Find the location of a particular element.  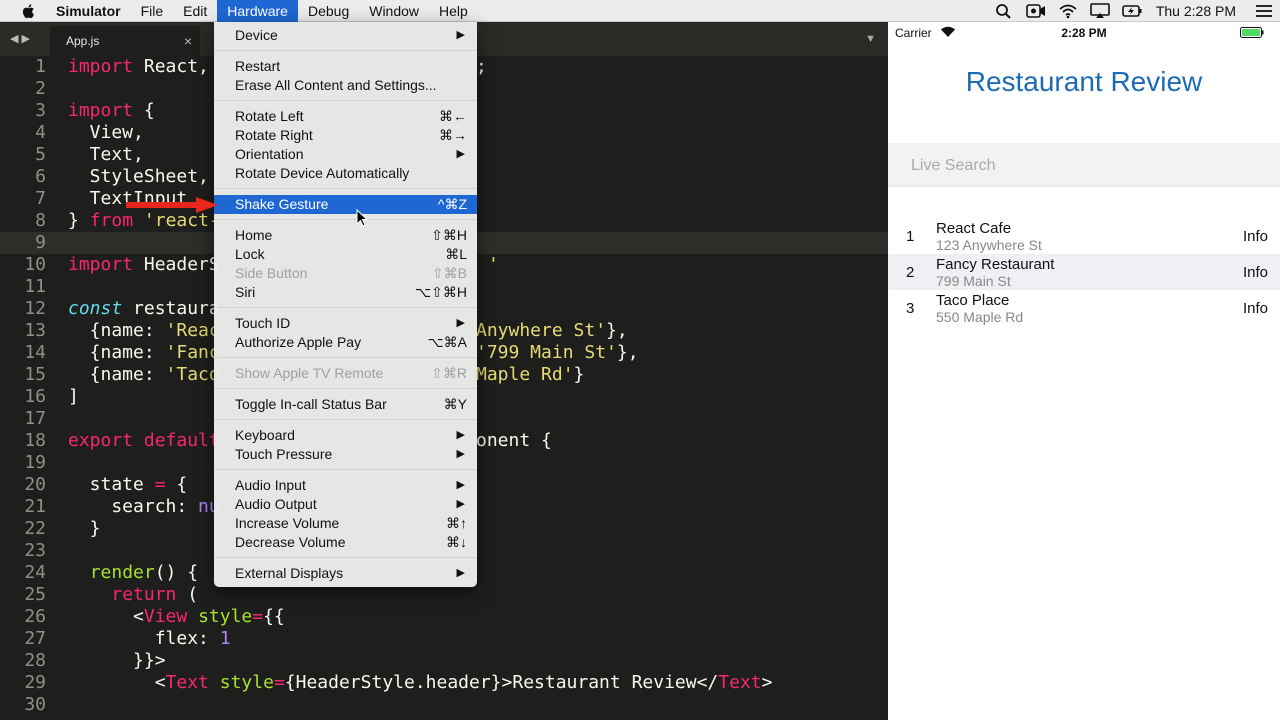

menu-edit: Edit is located at coordinates (195, 11).